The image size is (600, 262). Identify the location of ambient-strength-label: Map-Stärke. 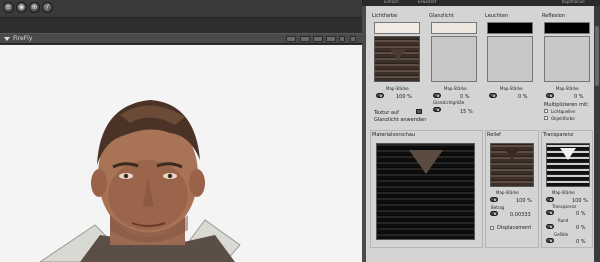
(511, 88).